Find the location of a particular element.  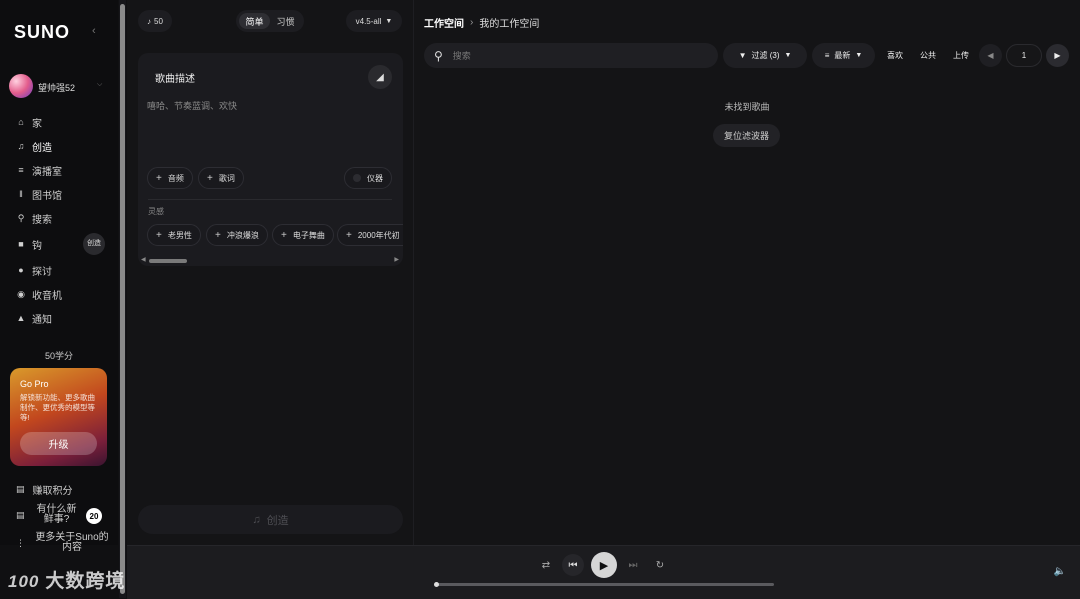

suno-logo: SUNO is located at coordinates (42, 32).